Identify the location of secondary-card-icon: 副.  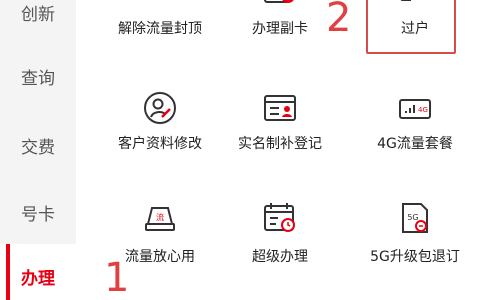
(279, 1).